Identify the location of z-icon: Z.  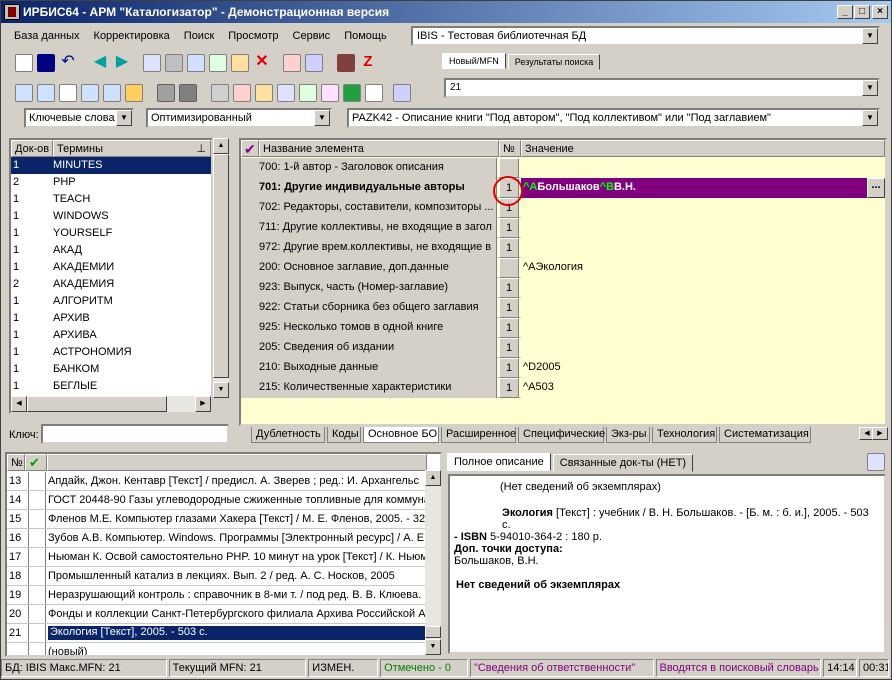
(368, 63).